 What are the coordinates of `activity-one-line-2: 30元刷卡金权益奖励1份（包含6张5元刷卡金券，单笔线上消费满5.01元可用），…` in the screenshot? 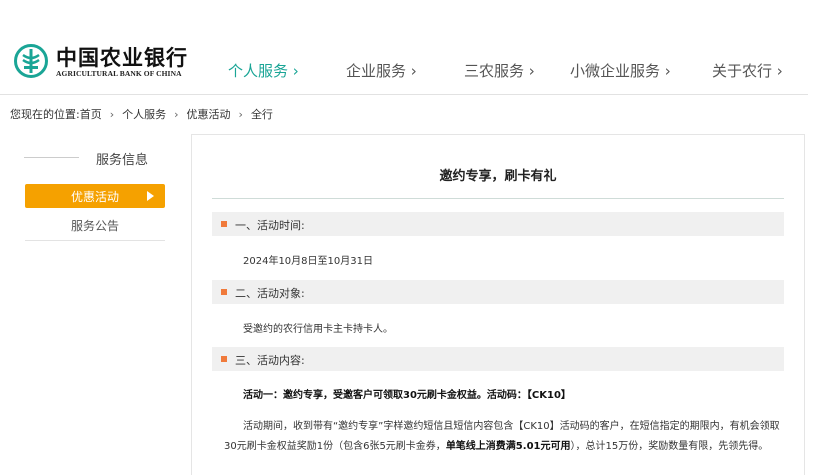 It's located at (496, 444).